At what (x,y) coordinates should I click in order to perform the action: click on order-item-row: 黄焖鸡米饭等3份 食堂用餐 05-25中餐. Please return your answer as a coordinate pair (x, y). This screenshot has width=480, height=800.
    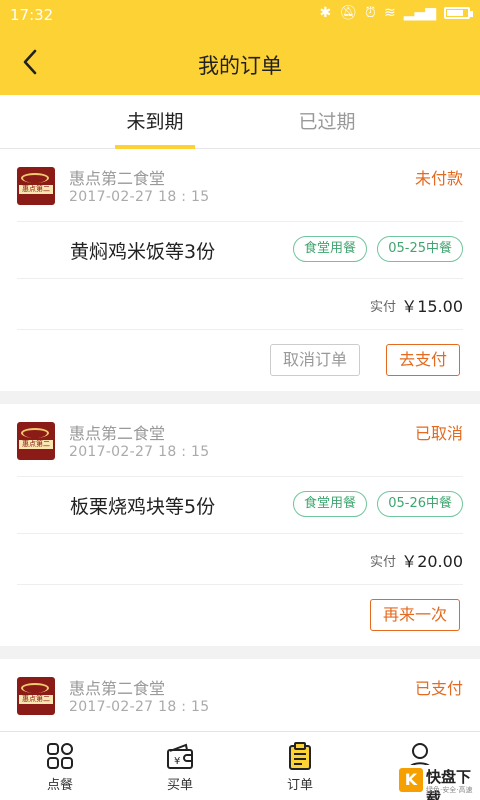
    Looking at the image, I should click on (240, 250).